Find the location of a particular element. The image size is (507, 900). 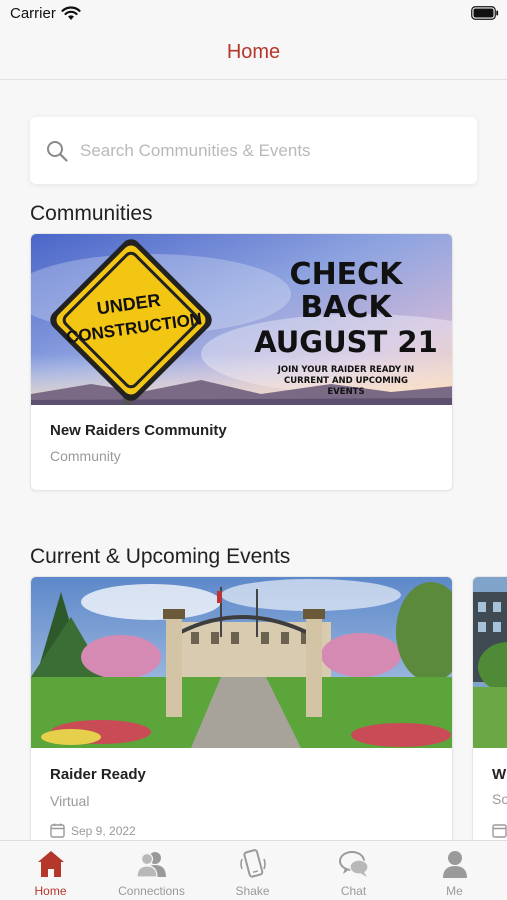

tab-label-shake: Shake is located at coordinates (252, 891).